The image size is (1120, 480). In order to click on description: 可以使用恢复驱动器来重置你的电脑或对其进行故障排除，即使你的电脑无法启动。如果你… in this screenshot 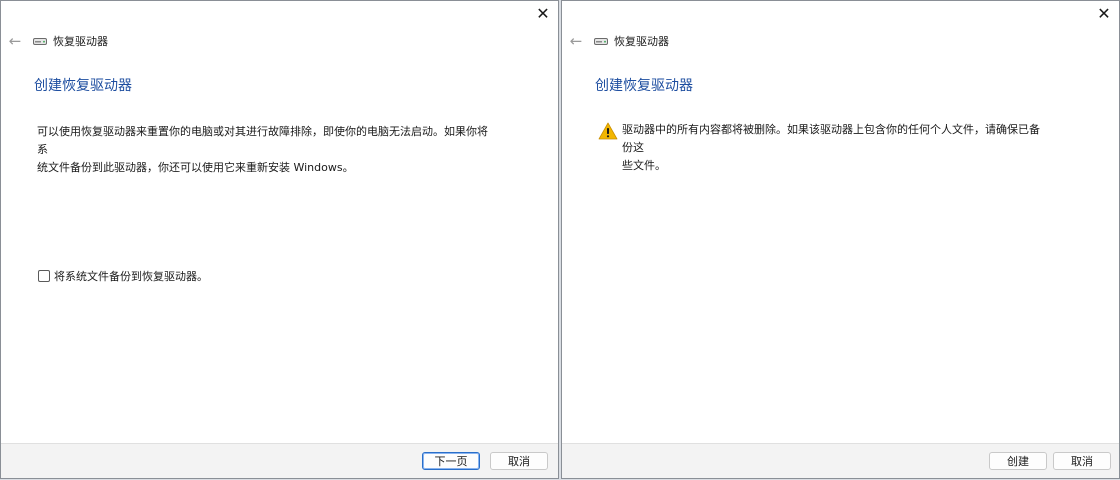, I will do `click(267, 150)`.